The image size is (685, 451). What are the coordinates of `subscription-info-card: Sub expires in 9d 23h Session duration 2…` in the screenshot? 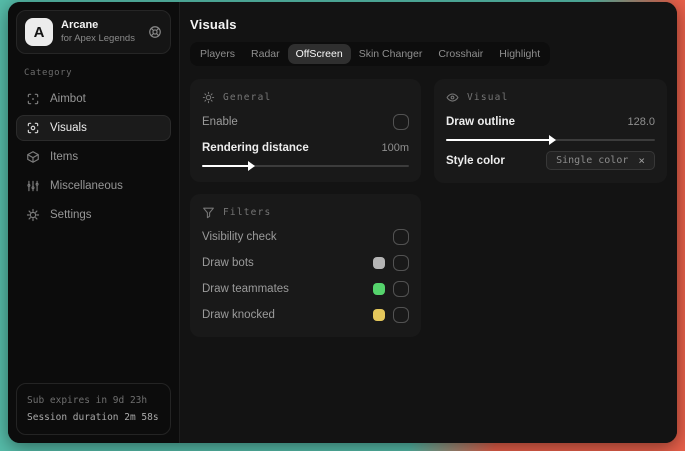 It's located at (93, 409).